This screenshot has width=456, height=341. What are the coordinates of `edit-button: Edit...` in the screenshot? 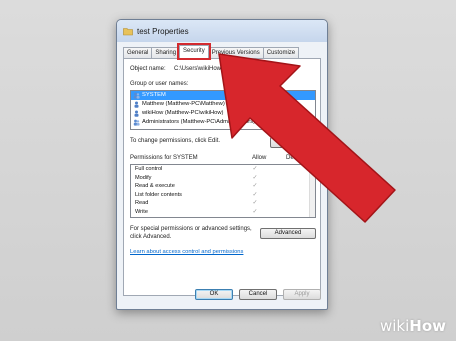 It's located at (293, 142).